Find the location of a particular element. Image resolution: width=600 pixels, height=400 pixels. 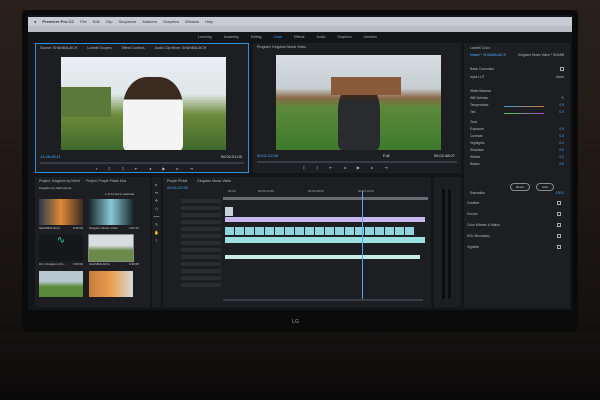

meter-left is located at coordinates (443, 244).